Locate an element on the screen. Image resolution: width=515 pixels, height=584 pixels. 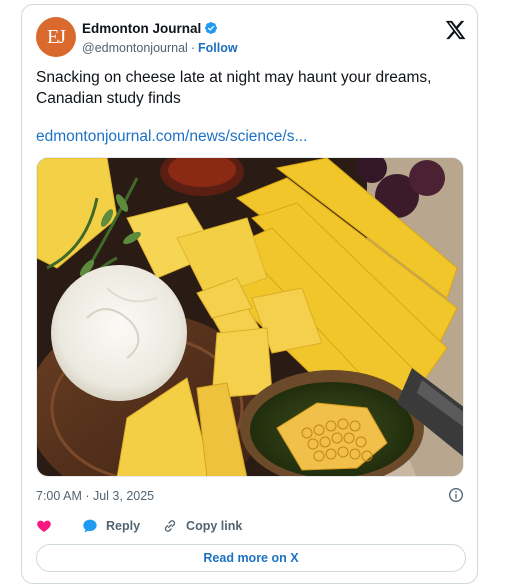
follow-button: Follow is located at coordinates (218, 48).